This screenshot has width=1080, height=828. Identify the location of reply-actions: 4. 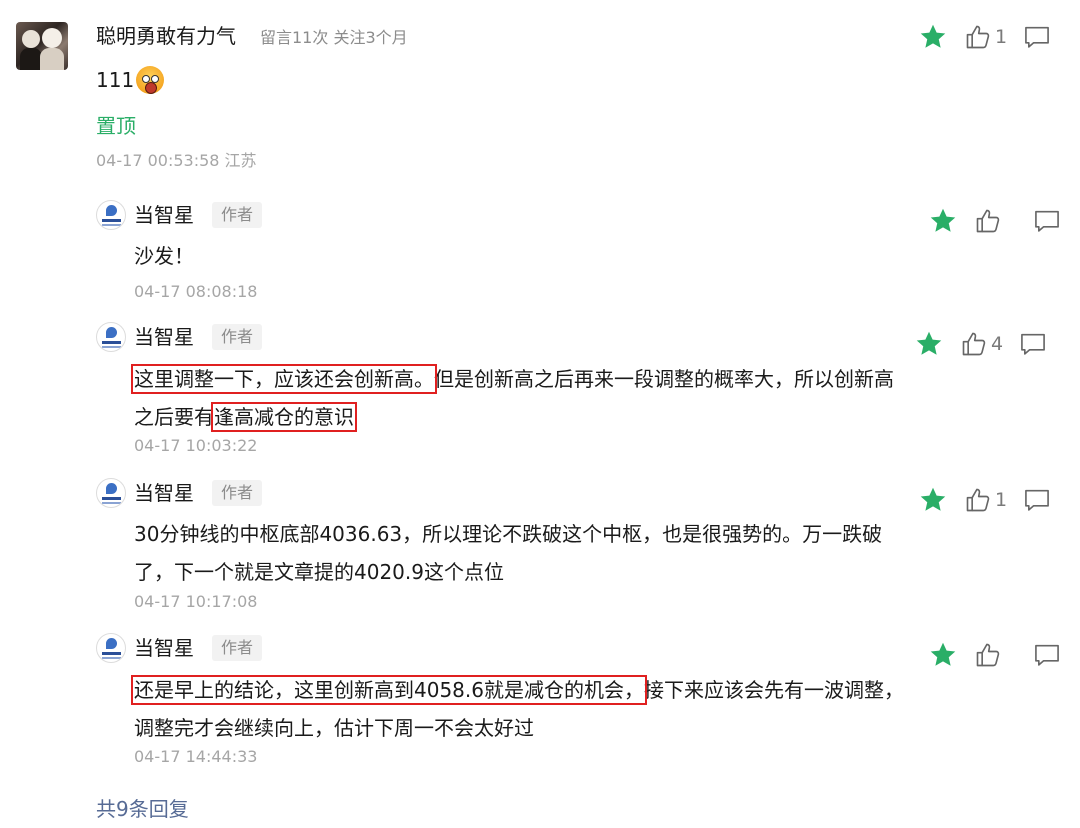
(980, 344).